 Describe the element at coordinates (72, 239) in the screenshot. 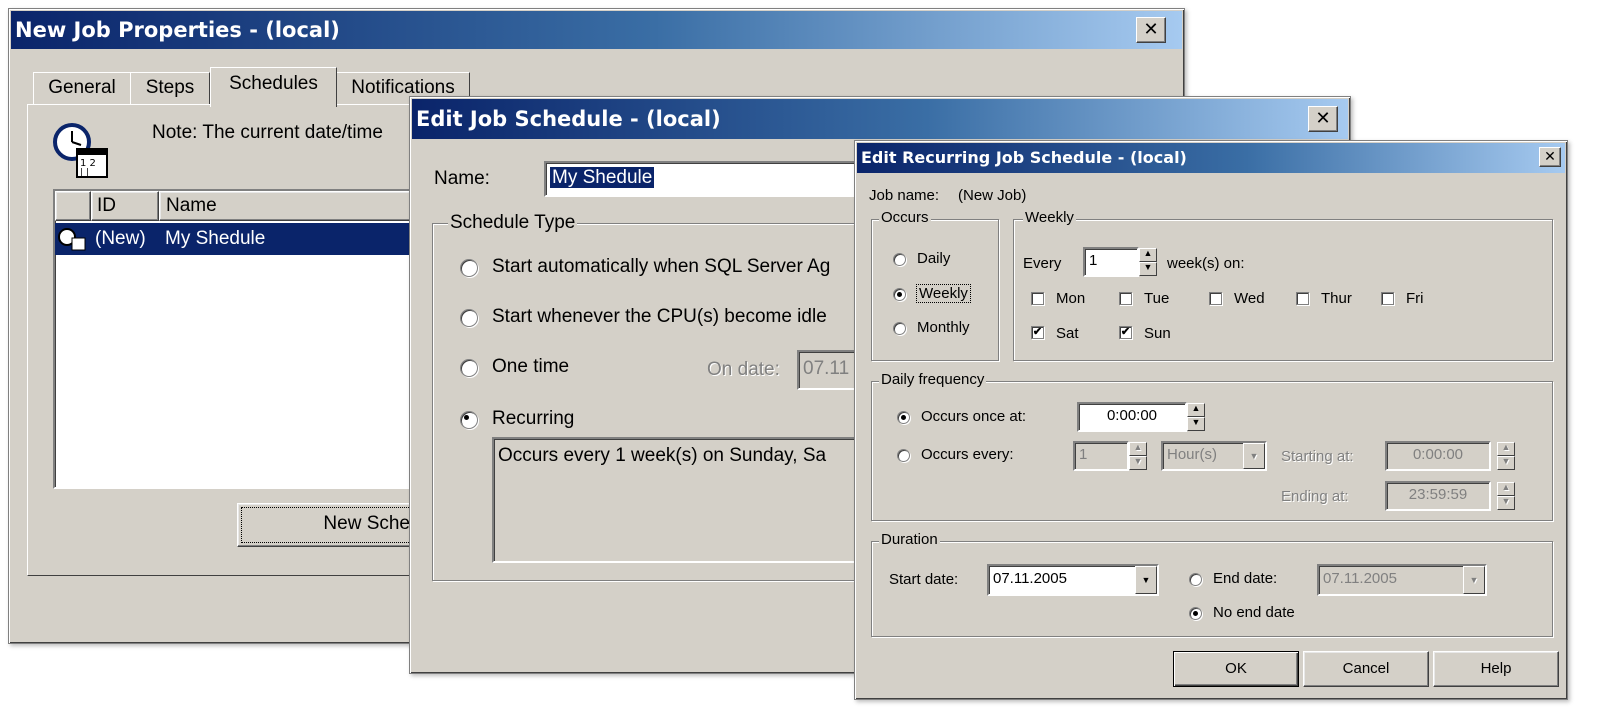

I see `row-job-icon` at that location.